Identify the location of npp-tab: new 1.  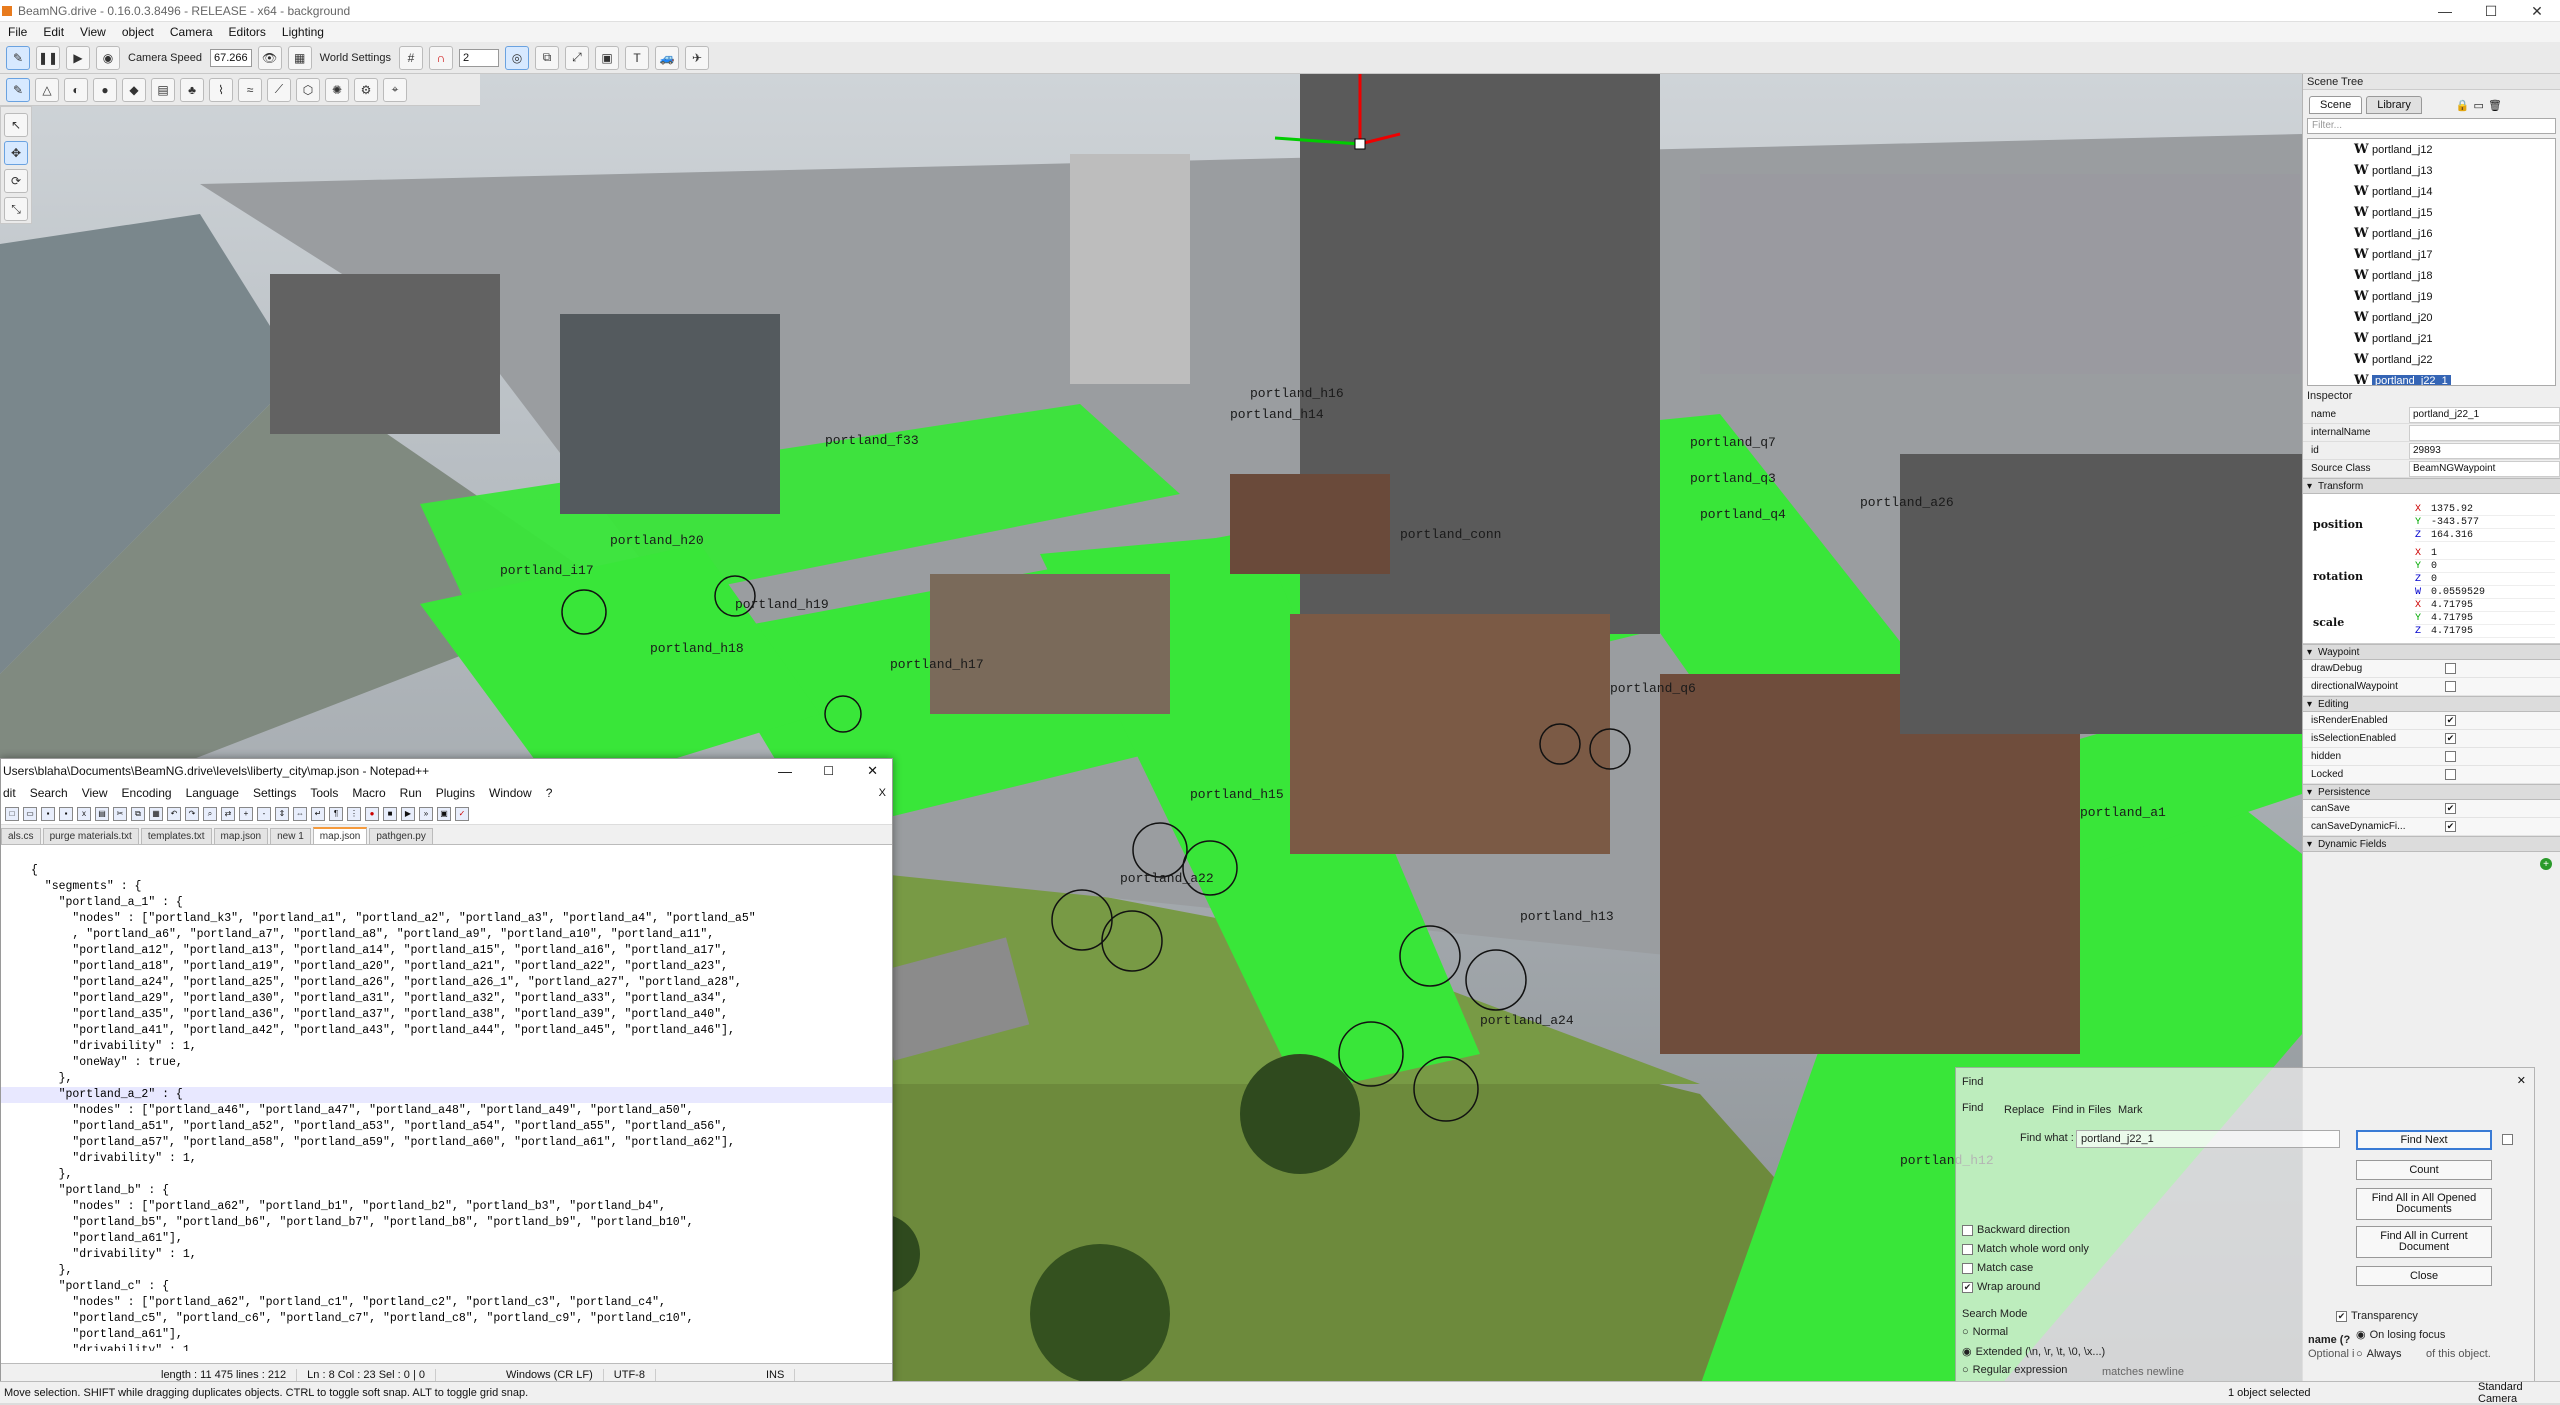
(290, 836).